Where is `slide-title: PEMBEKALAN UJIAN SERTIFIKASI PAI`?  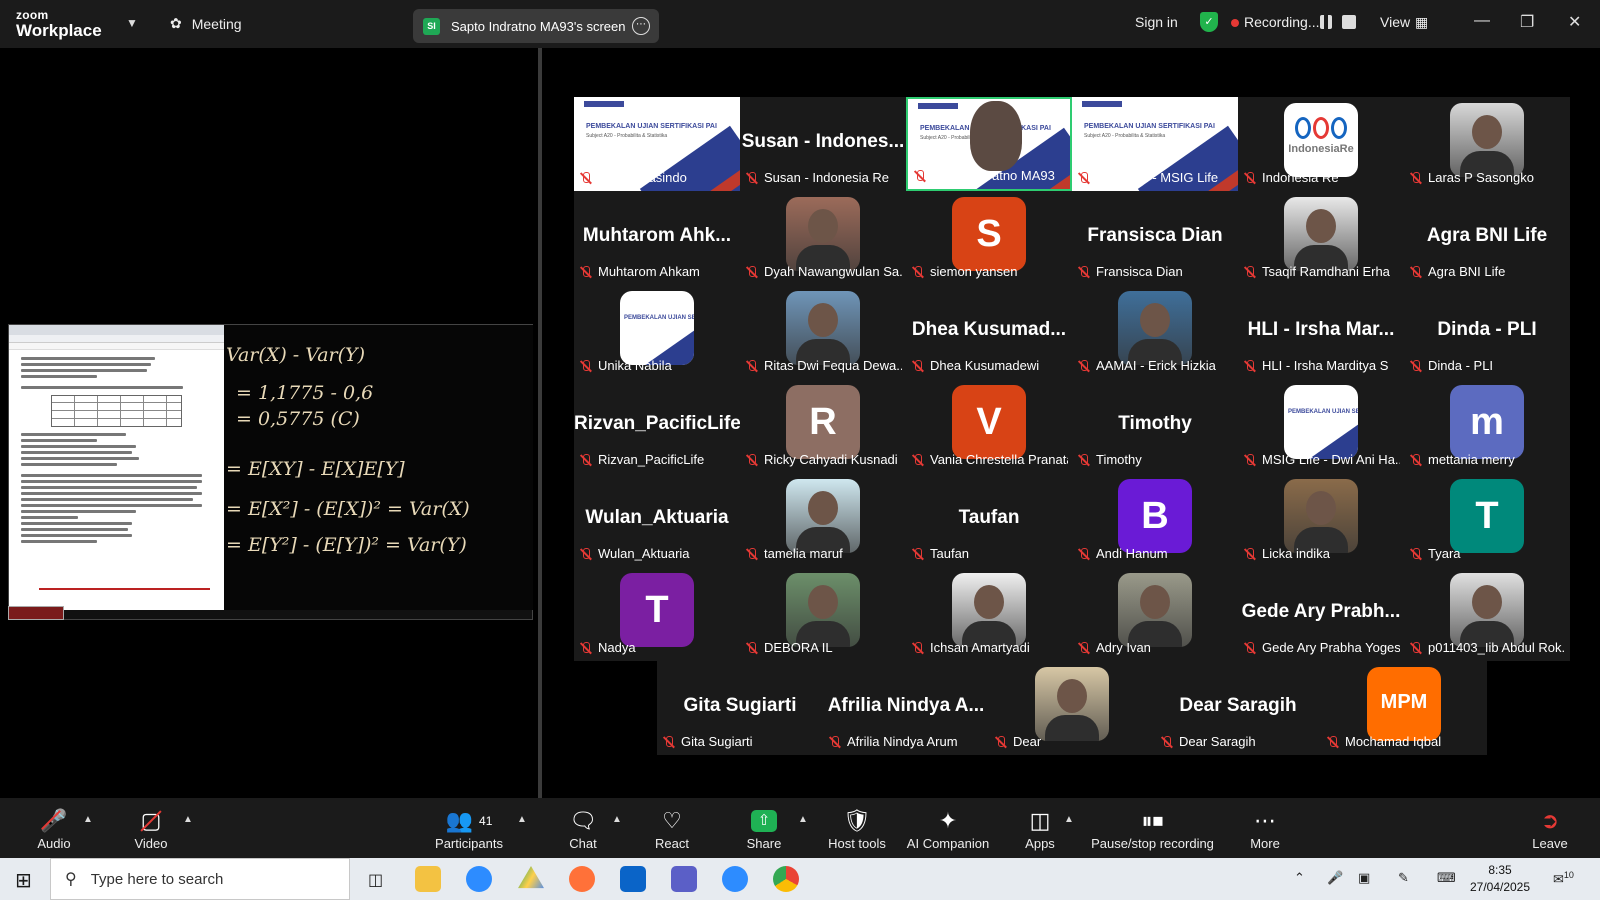
slide-title: PEMBEKALAN UJIAN SERTIFIKASI PAI is located at coordinates (651, 126).